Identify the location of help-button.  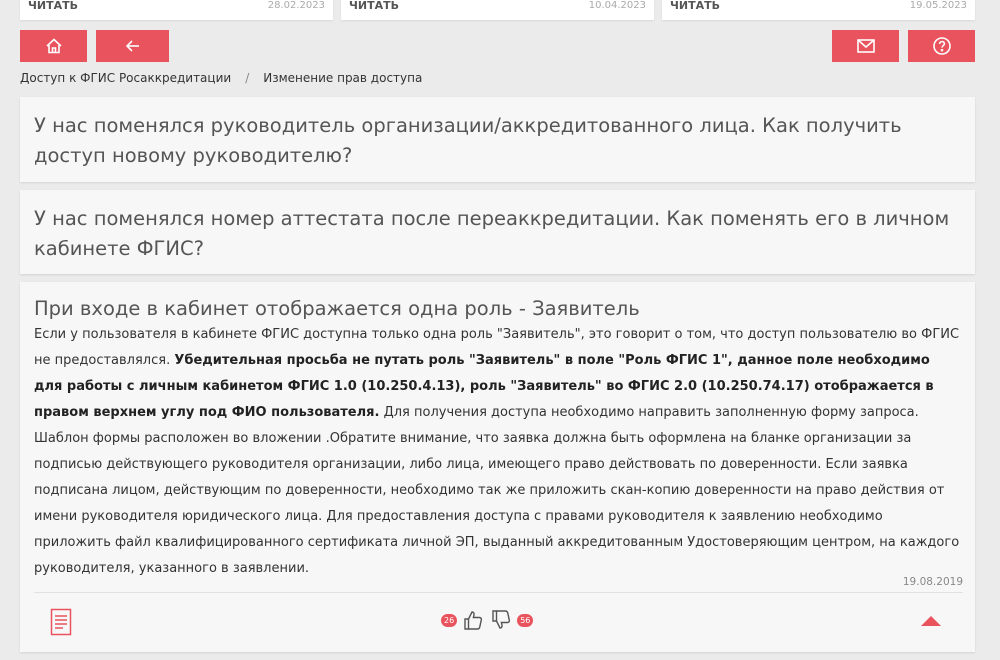
(941, 46).